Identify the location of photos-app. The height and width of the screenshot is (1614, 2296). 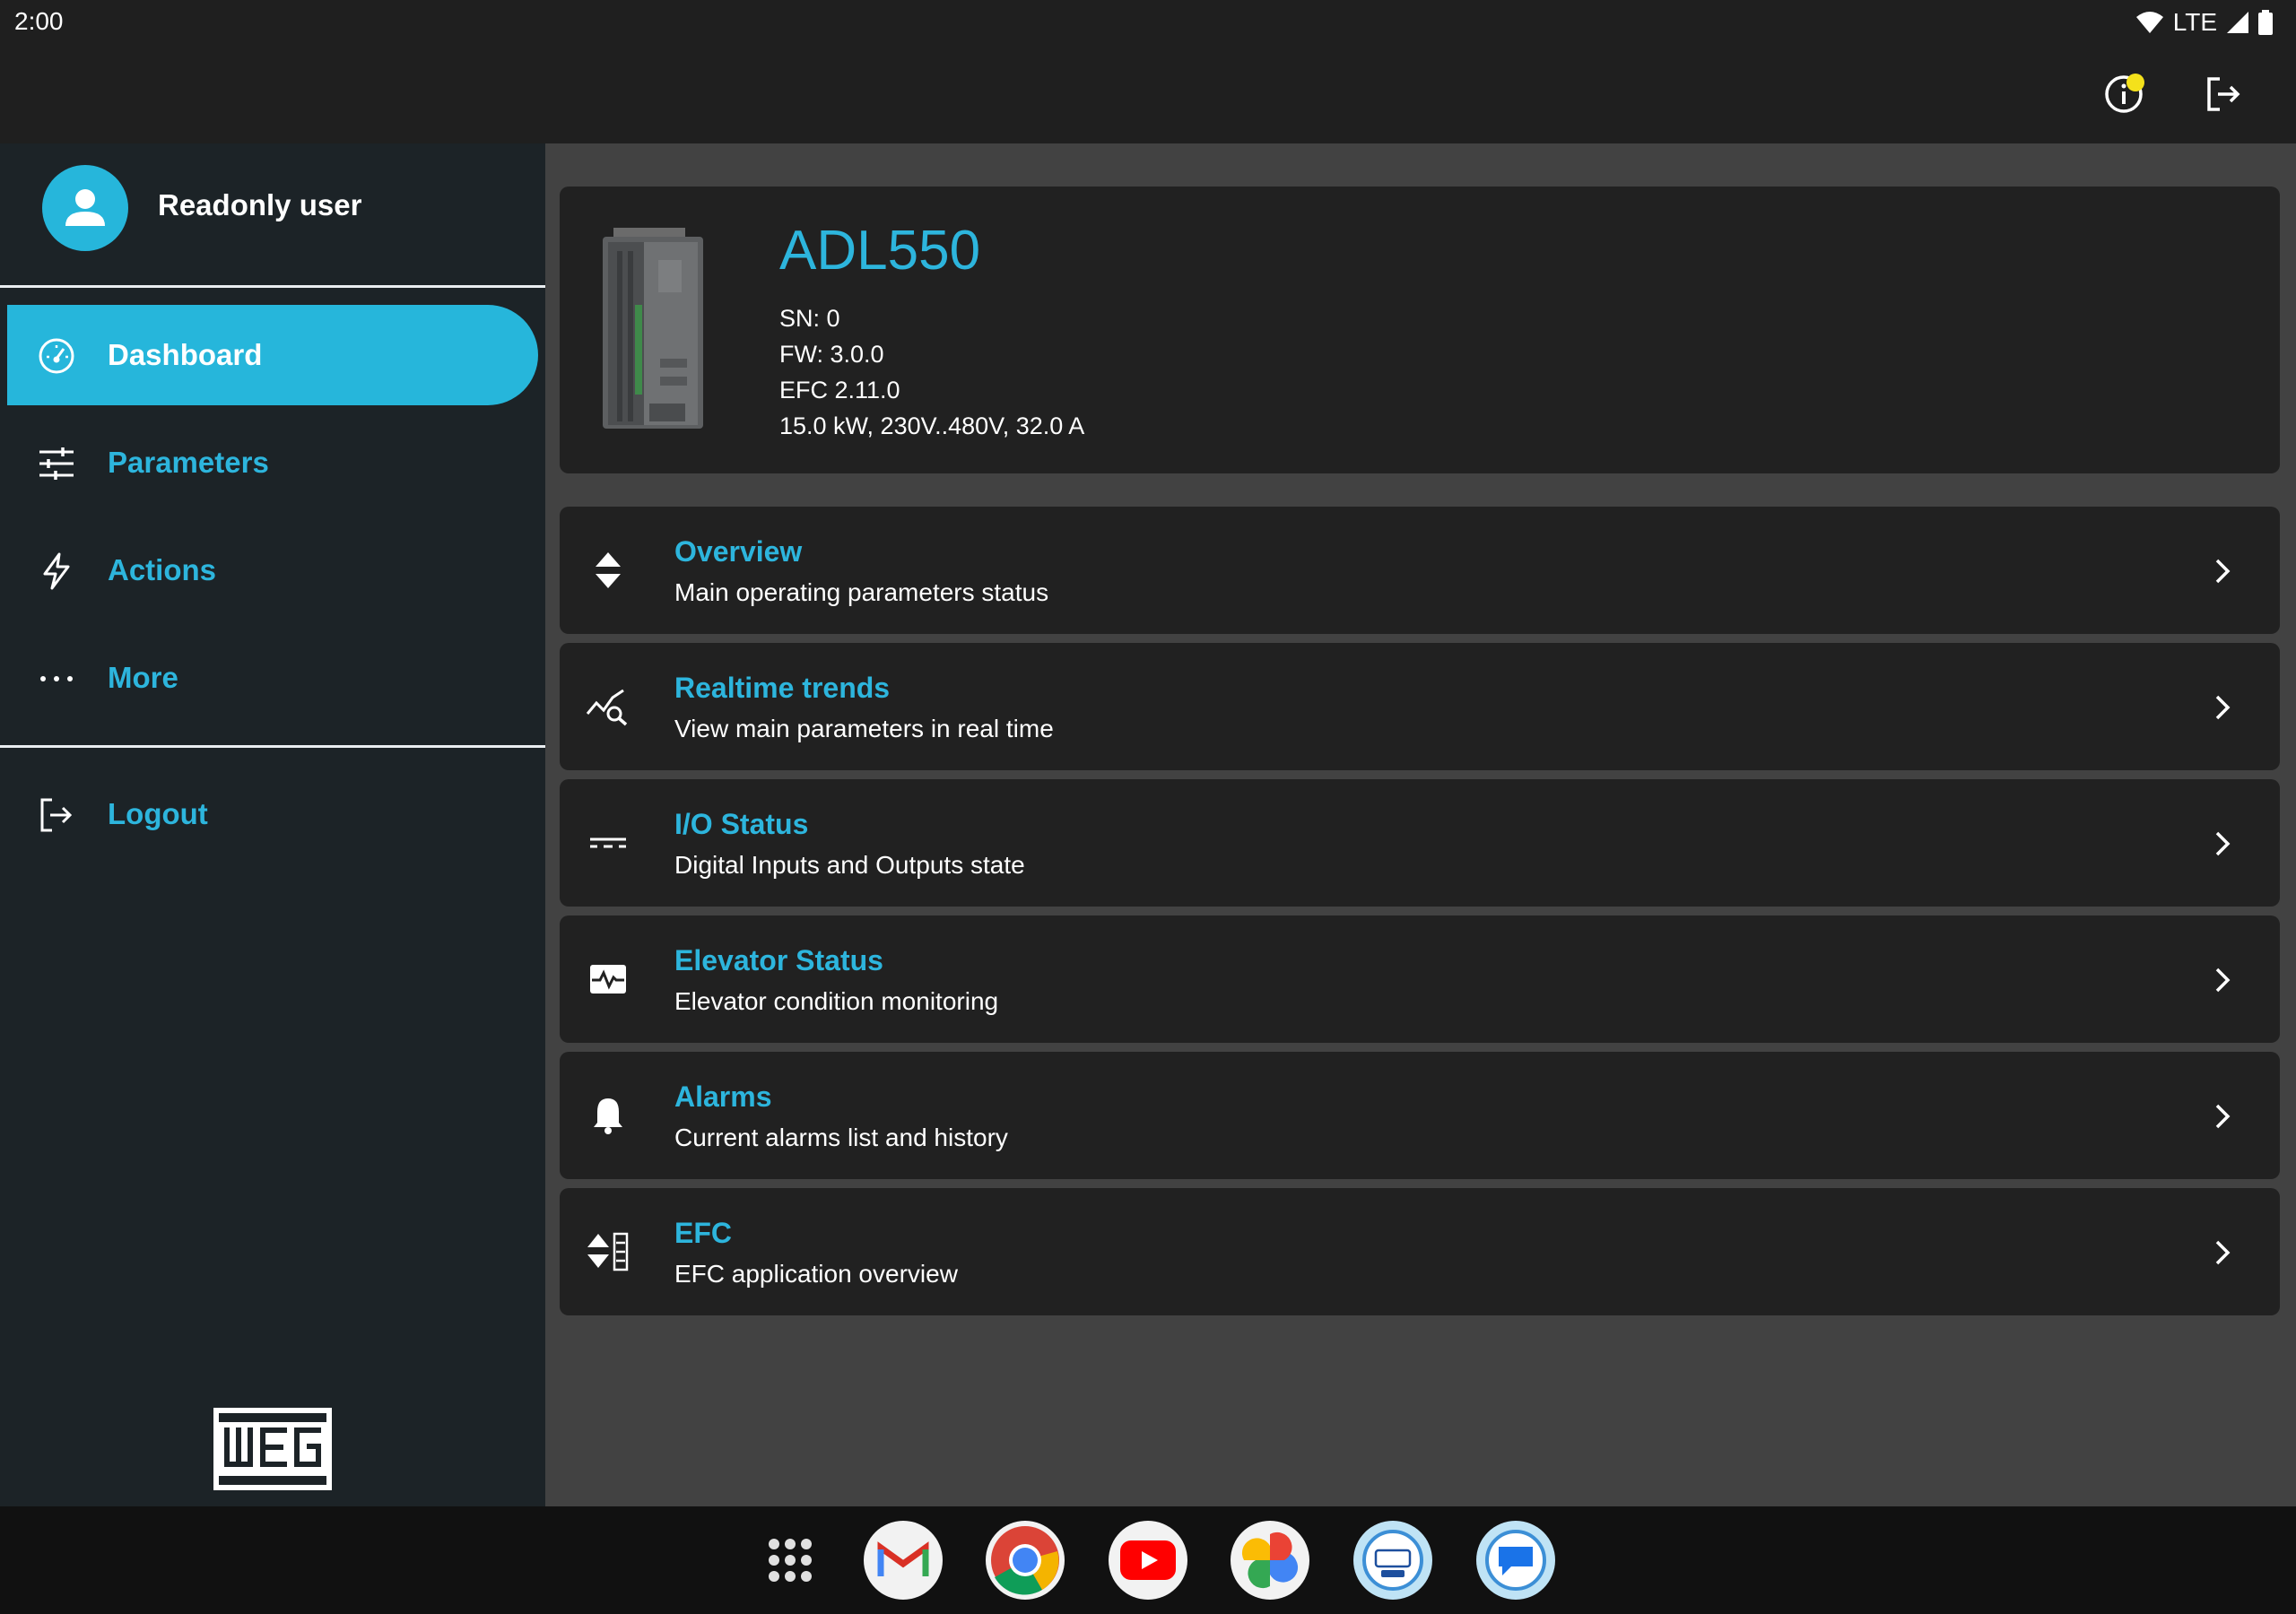
(1270, 1560).